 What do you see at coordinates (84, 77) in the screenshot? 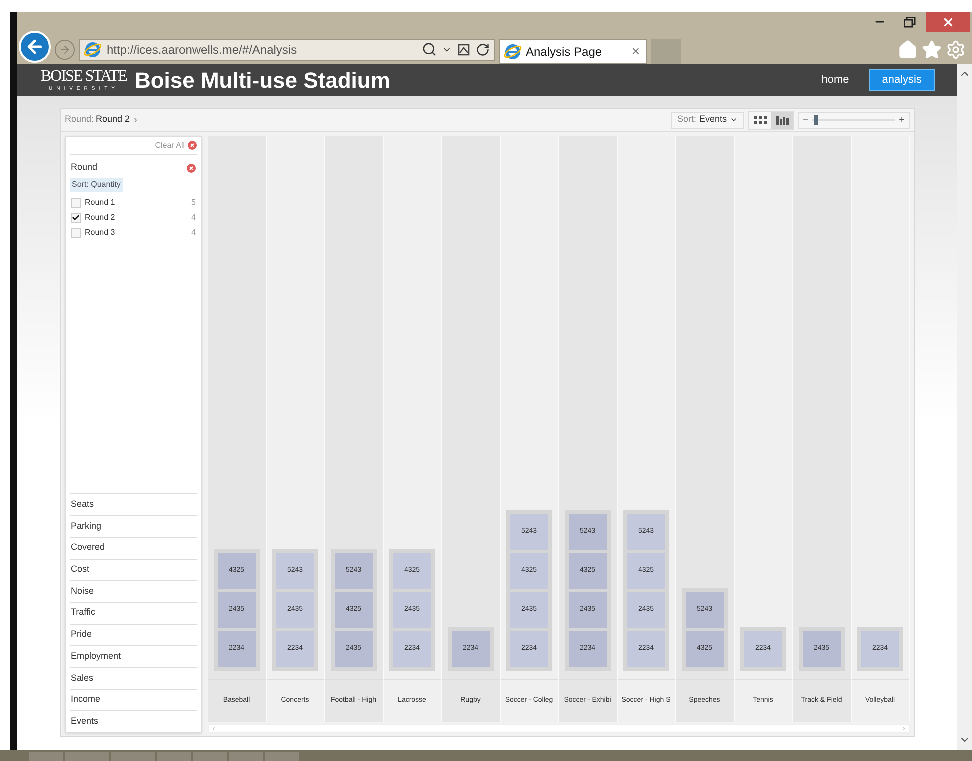
I see `logo-name: BOISE STATE` at bounding box center [84, 77].